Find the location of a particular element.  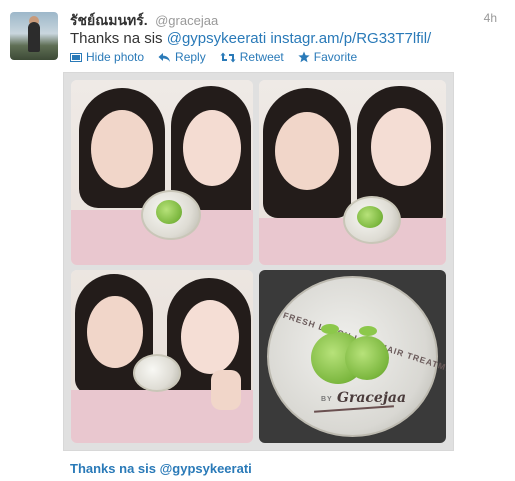

favorite-button: Favorite is located at coordinates (327, 57).